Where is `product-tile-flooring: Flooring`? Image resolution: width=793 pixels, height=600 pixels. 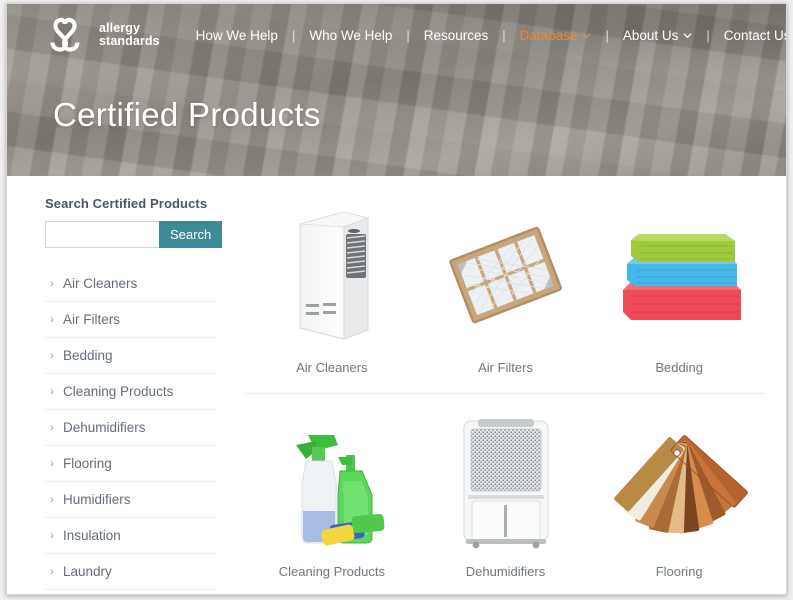 product-tile-flooring: Flooring is located at coordinates (679, 494).